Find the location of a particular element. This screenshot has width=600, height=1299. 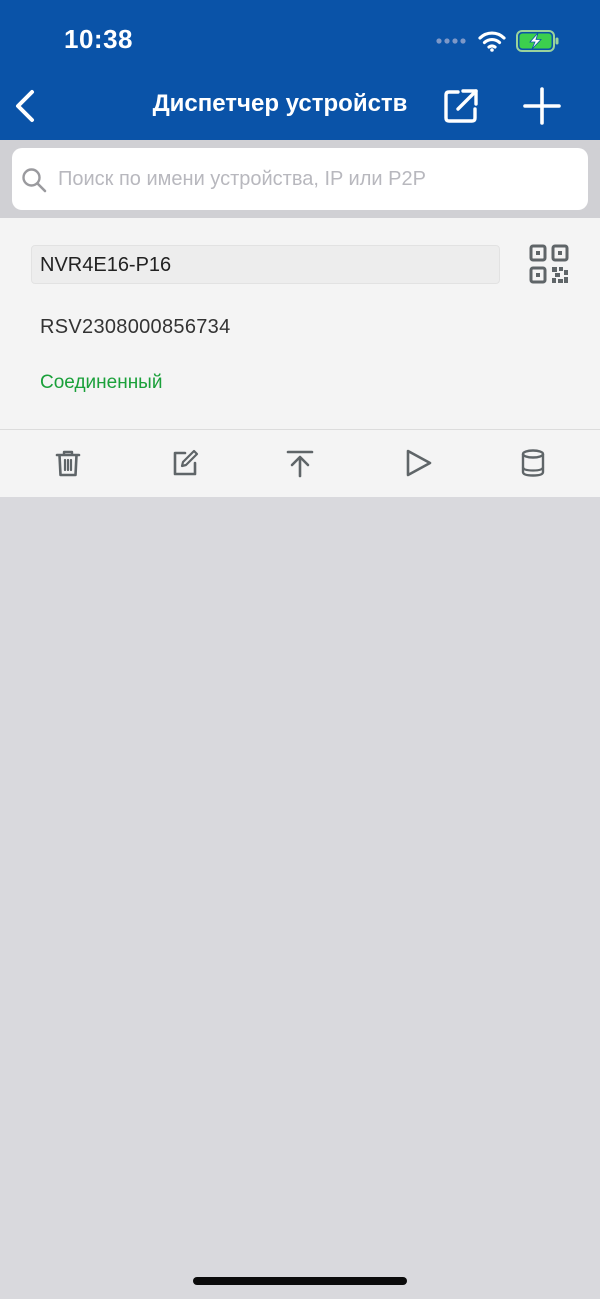

app-header: 10:38 Диспетчер устройств is located at coordinates (300, 70).